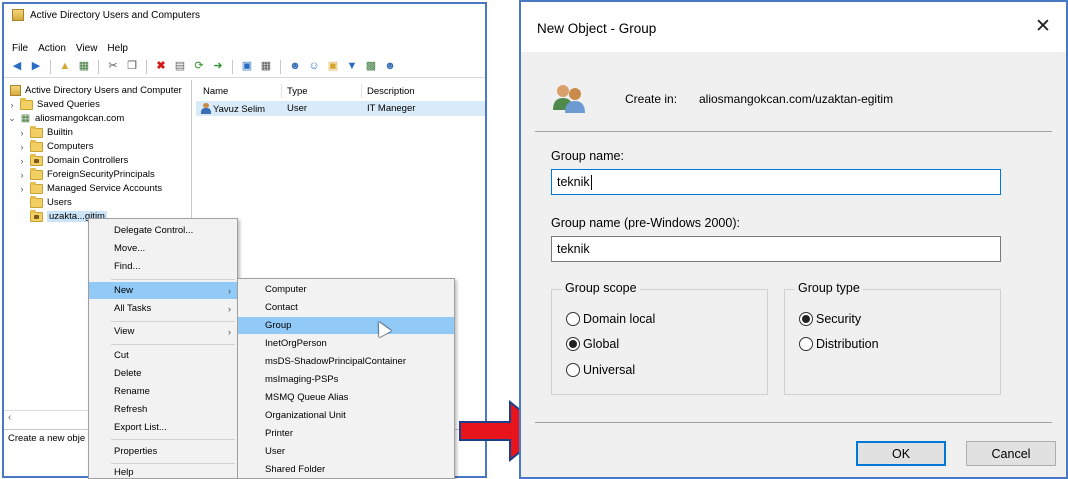 Image resolution: width=1068 pixels, height=479 pixels. I want to click on user-icon, so click(206, 108).